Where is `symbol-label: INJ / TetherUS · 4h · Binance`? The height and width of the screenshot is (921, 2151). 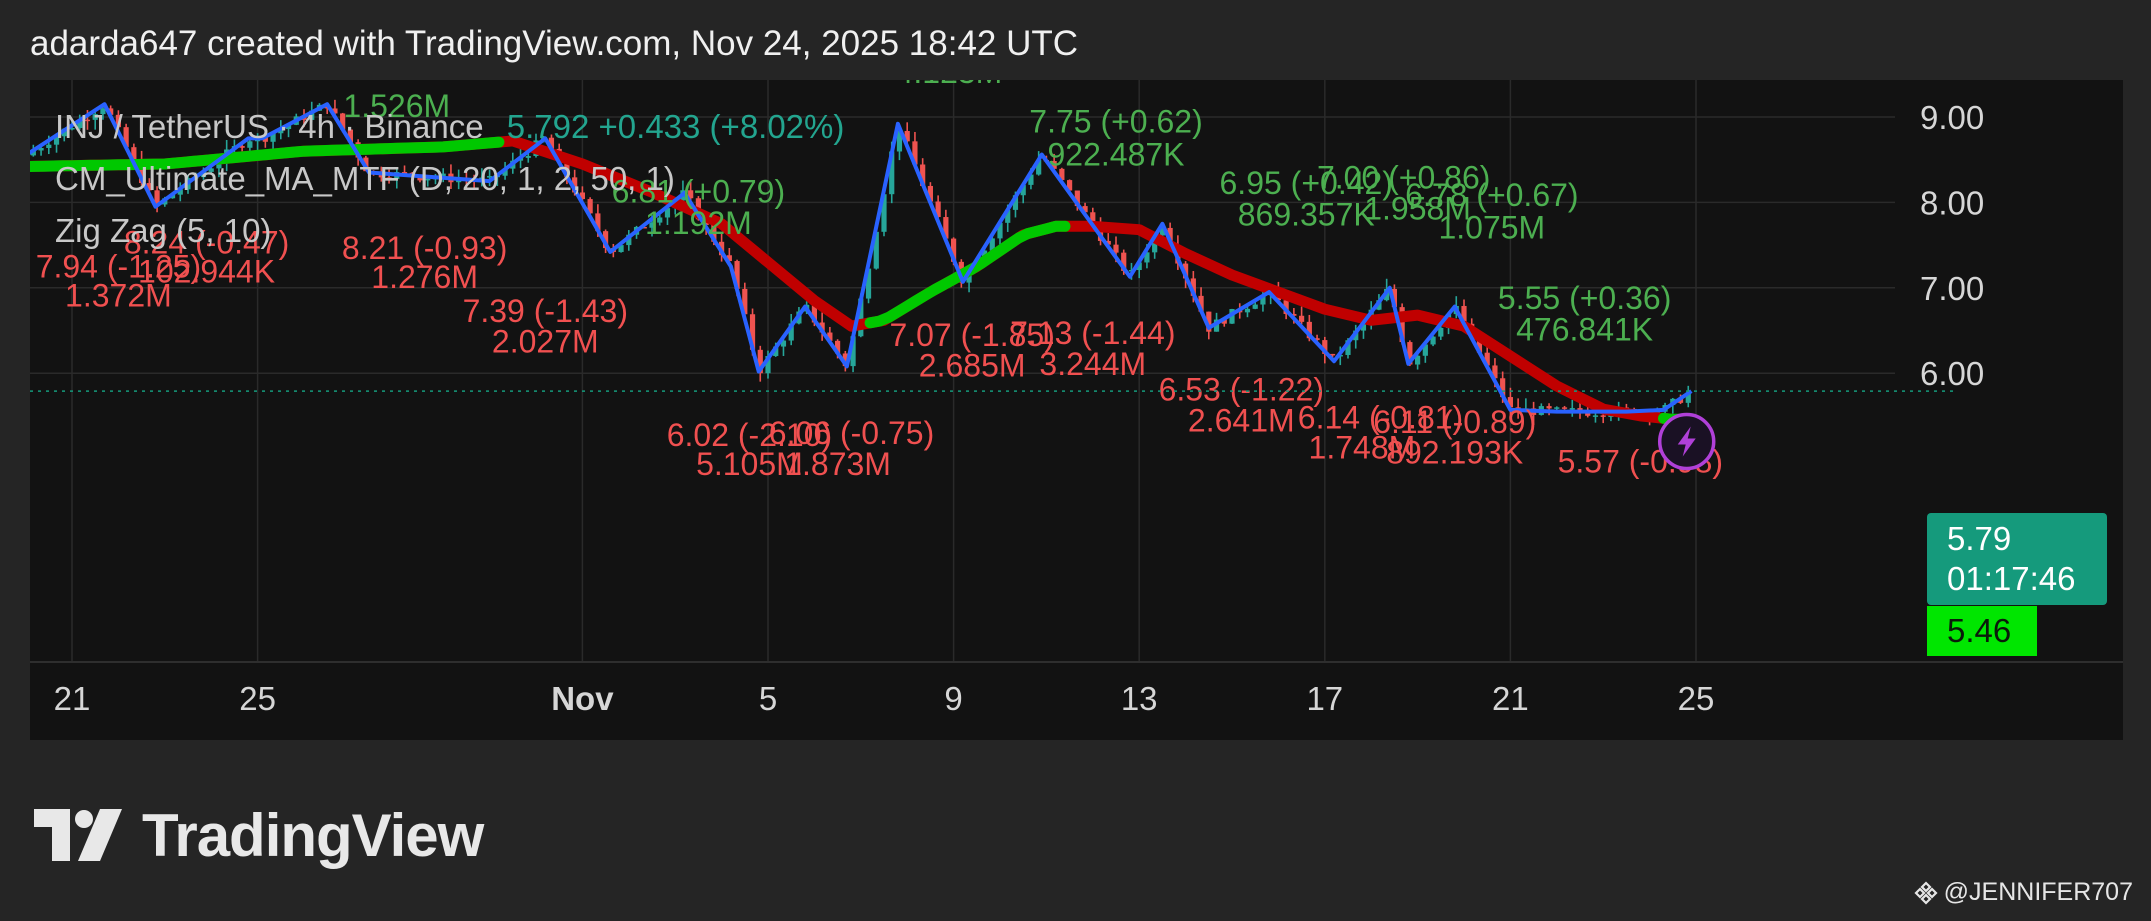 symbol-label: INJ / TetherUS · 4h · Binance is located at coordinates (269, 126).